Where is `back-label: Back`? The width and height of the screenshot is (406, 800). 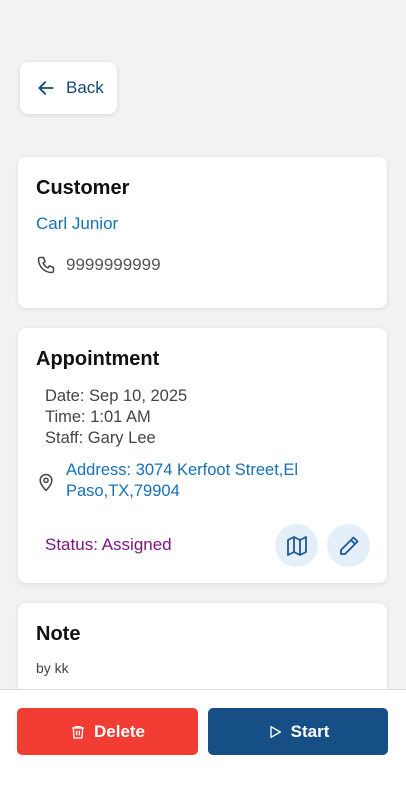
back-label: Back is located at coordinates (85, 87).